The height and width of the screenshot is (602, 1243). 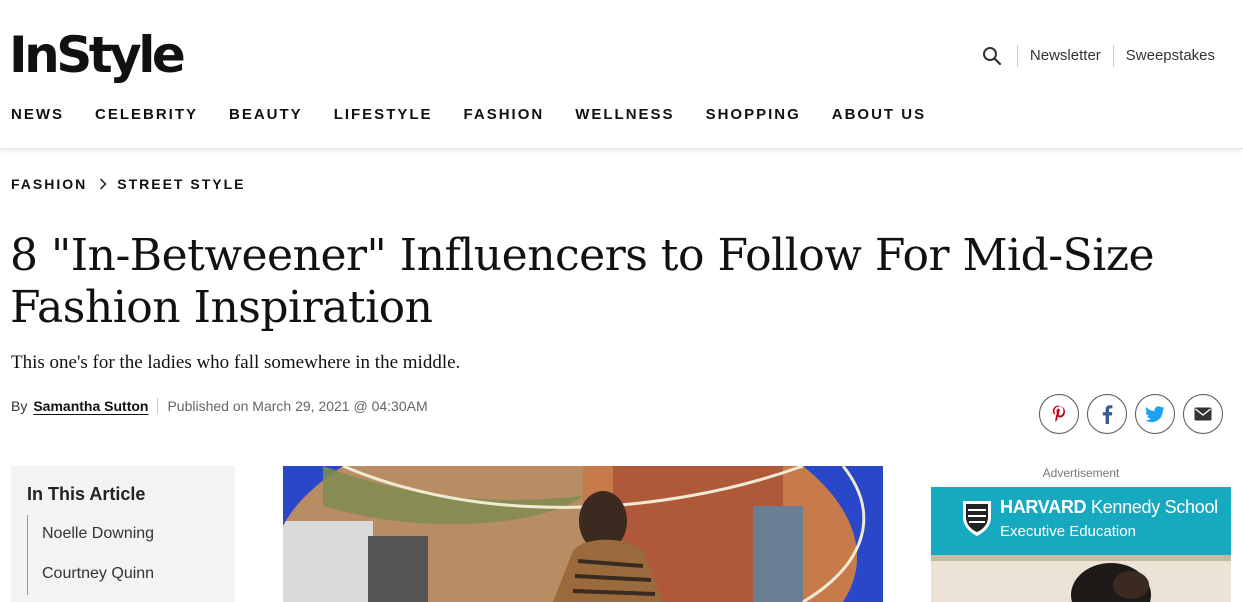 What do you see at coordinates (383, 114) in the screenshot?
I see `nav-item-lifestyle: LIFESTYLE` at bounding box center [383, 114].